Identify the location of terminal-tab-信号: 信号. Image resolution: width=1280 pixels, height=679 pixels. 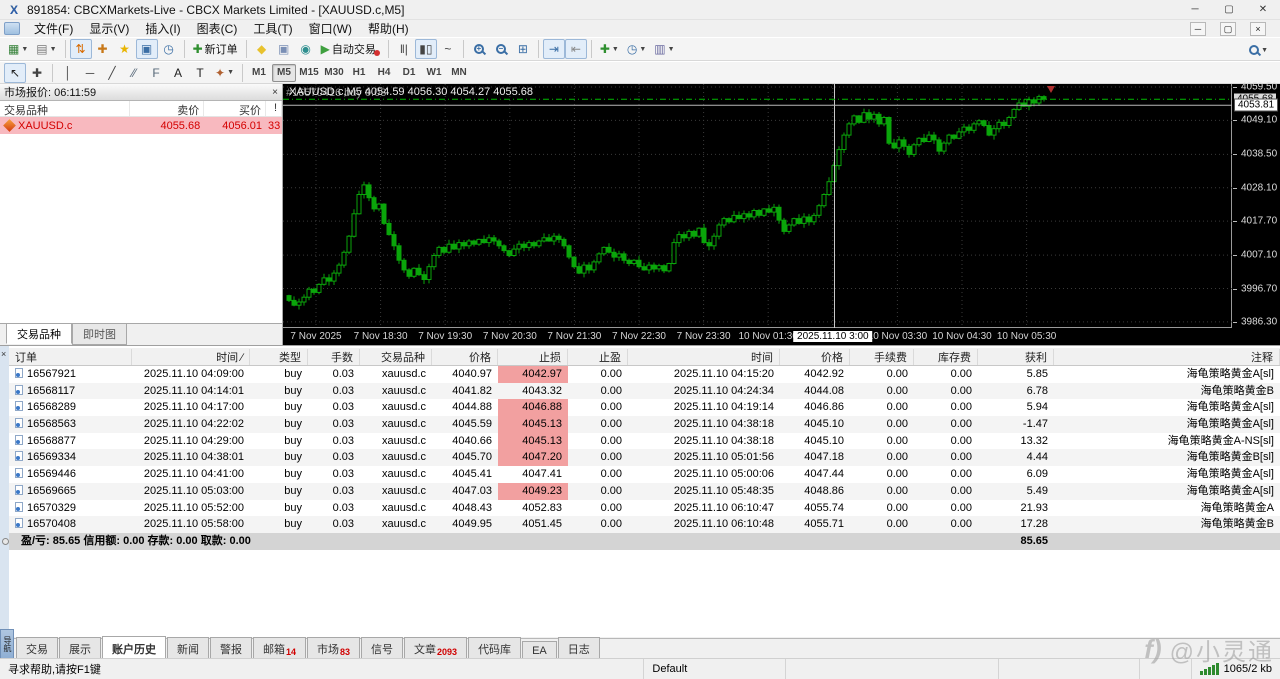
(382, 648).